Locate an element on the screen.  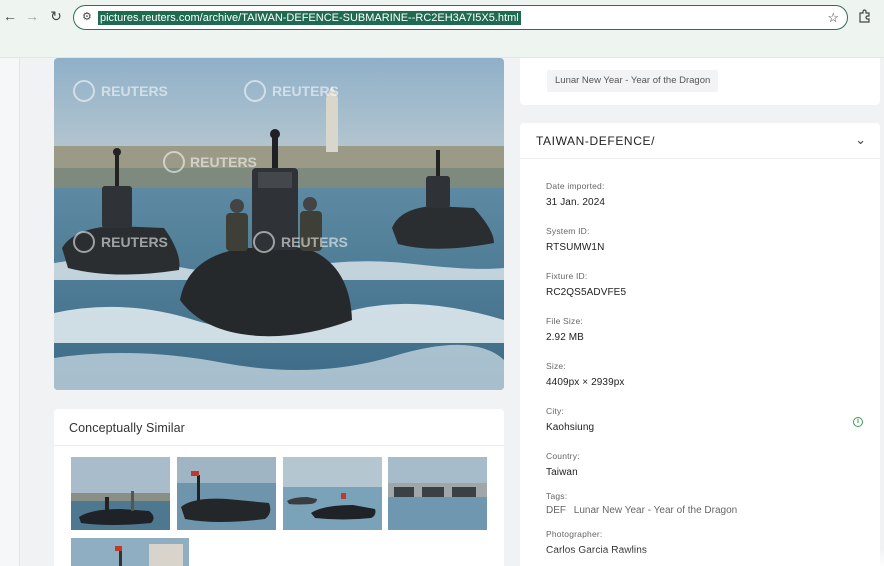
field-system-id: System ID: RTSUMW1N is located at coordinates (575, 239).